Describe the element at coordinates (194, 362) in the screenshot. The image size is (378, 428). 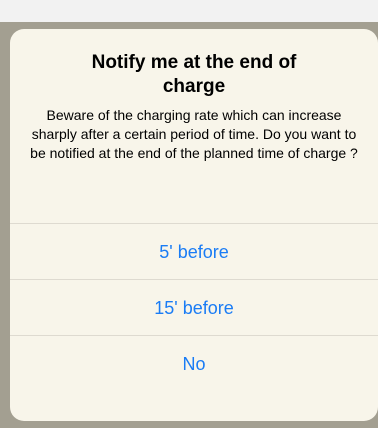
I see `no-button: No` at that location.